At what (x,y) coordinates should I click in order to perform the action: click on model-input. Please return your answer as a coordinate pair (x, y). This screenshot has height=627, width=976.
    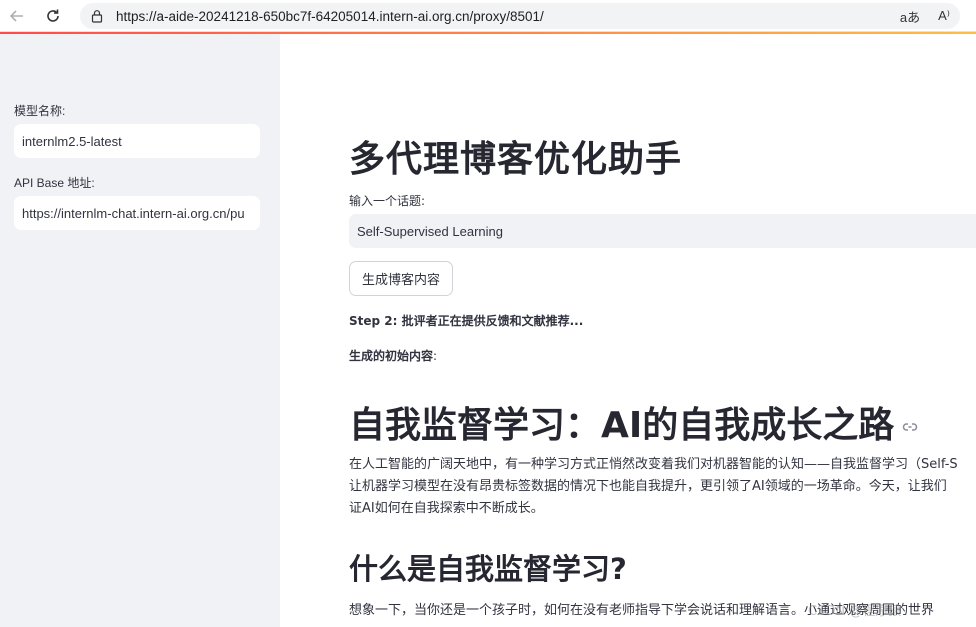
    Looking at the image, I should click on (137, 141).